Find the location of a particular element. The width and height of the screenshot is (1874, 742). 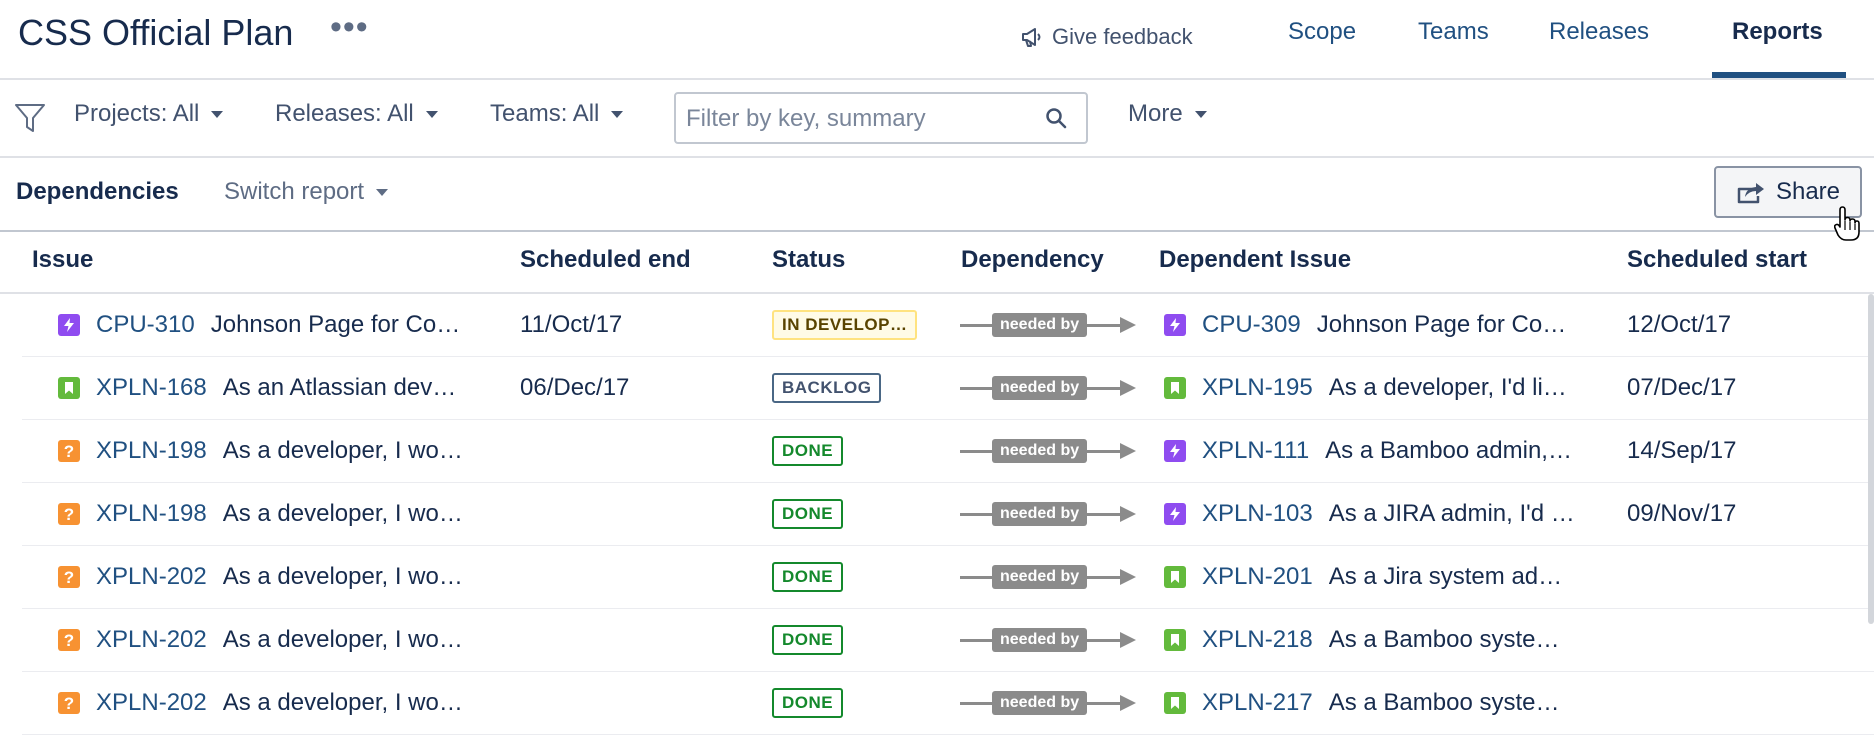

column-header-status: Status is located at coordinates (808, 260).